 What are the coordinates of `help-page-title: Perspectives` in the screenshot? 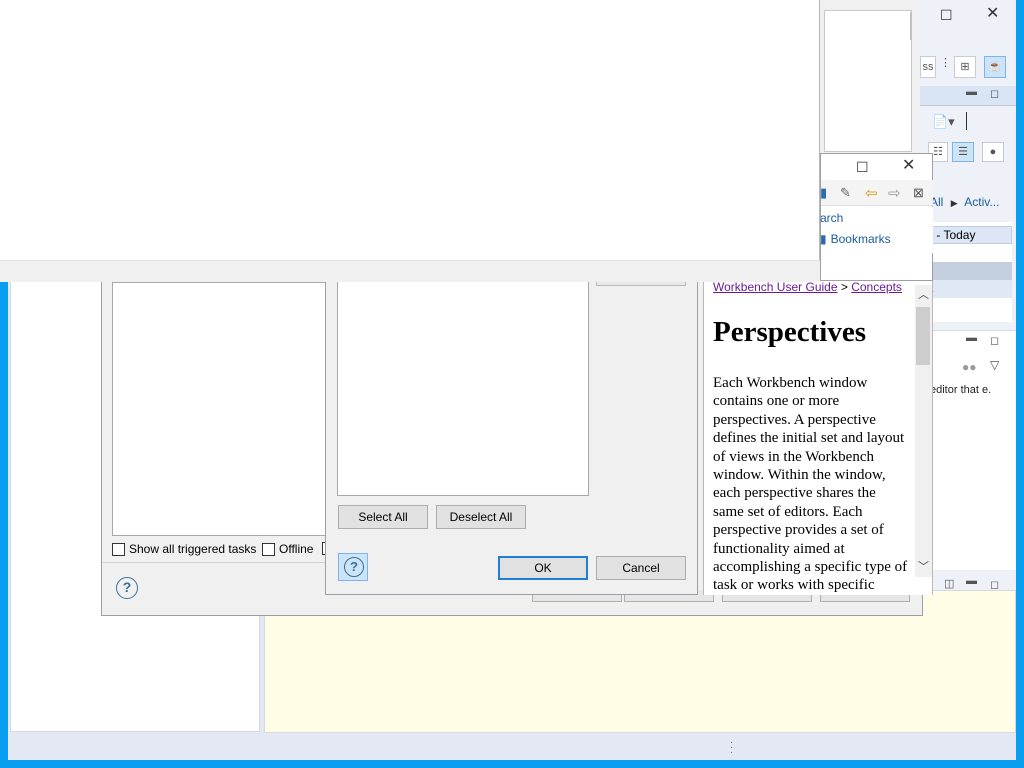 It's located at (789, 332).